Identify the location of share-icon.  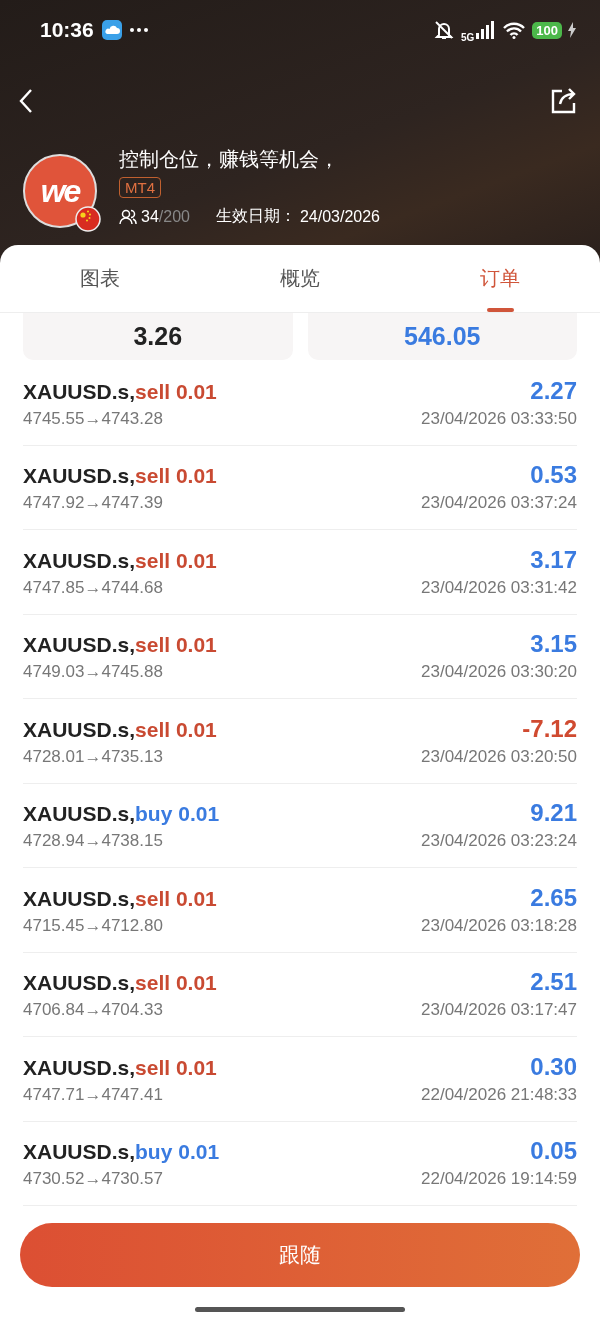
(564, 101).